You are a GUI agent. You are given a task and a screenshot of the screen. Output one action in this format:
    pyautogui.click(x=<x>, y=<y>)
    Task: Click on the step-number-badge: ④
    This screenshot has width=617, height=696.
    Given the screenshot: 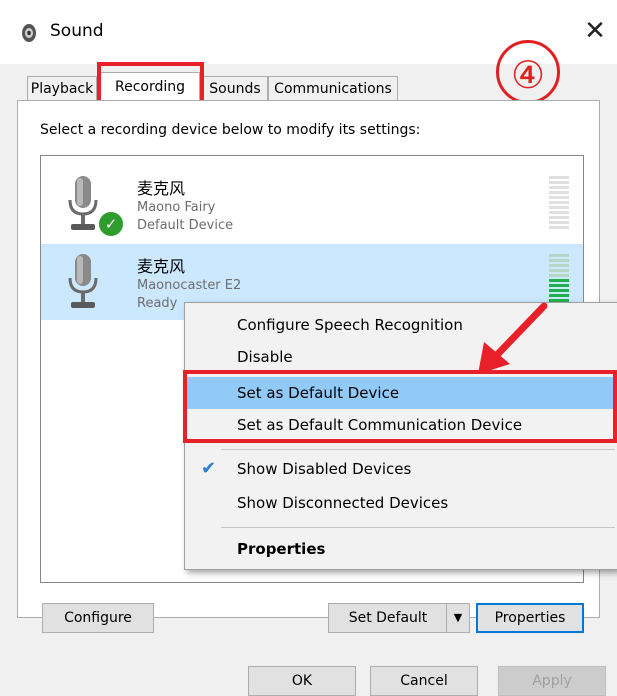 What is the action you would take?
    pyautogui.click(x=528, y=72)
    